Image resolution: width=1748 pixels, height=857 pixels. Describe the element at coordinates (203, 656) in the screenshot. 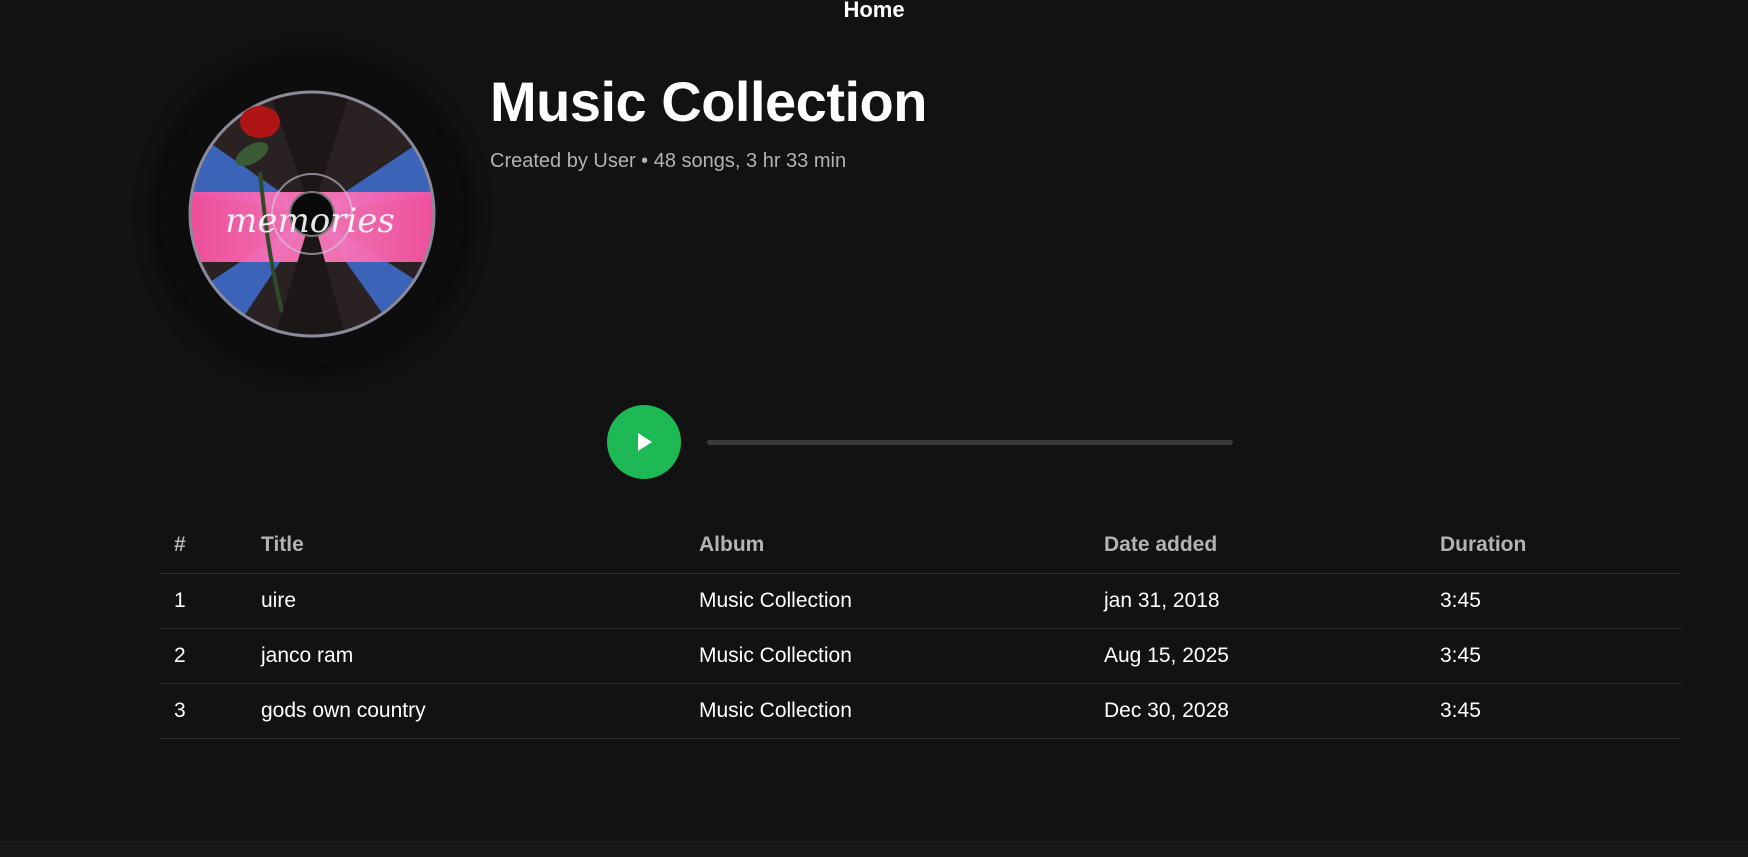

I see `track-number: 2` at that location.